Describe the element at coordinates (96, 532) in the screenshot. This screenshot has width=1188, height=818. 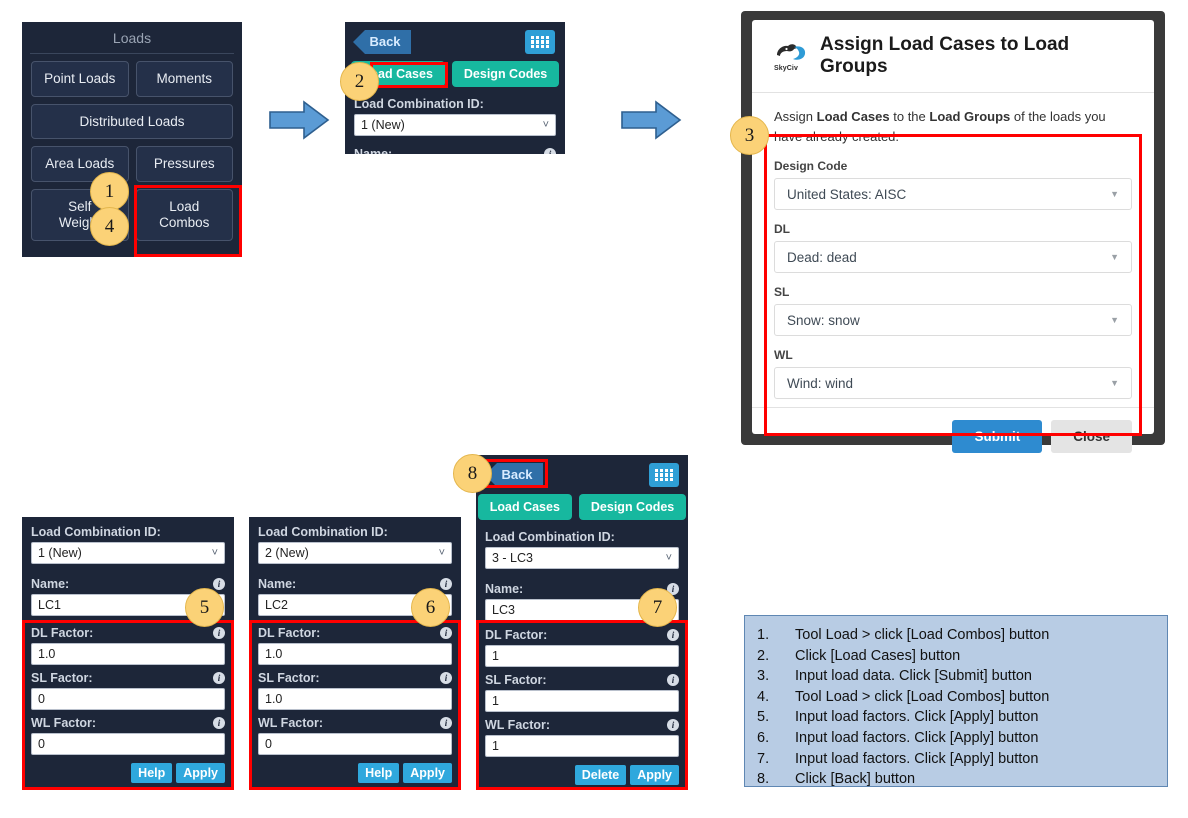
I see `lc1-id-label-text: Load Combination ID:` at that location.